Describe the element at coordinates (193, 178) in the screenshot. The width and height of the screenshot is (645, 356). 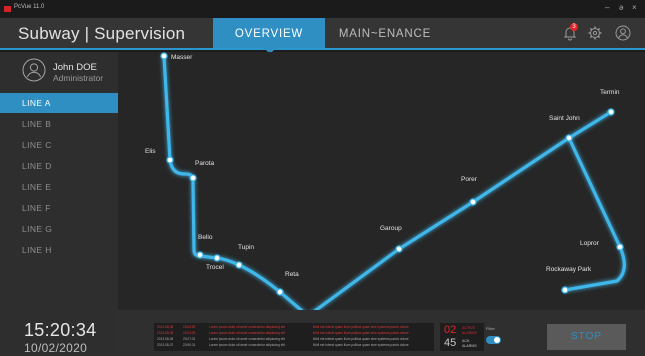
I see `station-parota-marker` at that location.